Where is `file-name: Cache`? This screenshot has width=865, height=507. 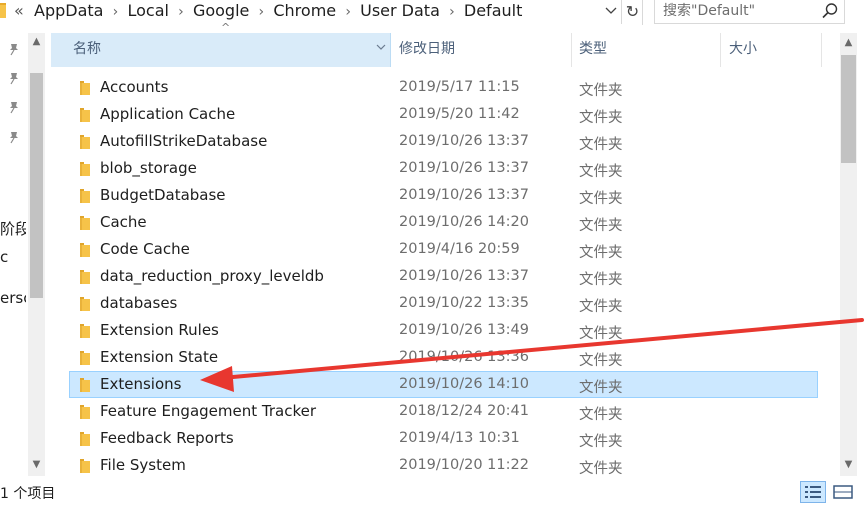 file-name: Cache is located at coordinates (123, 222).